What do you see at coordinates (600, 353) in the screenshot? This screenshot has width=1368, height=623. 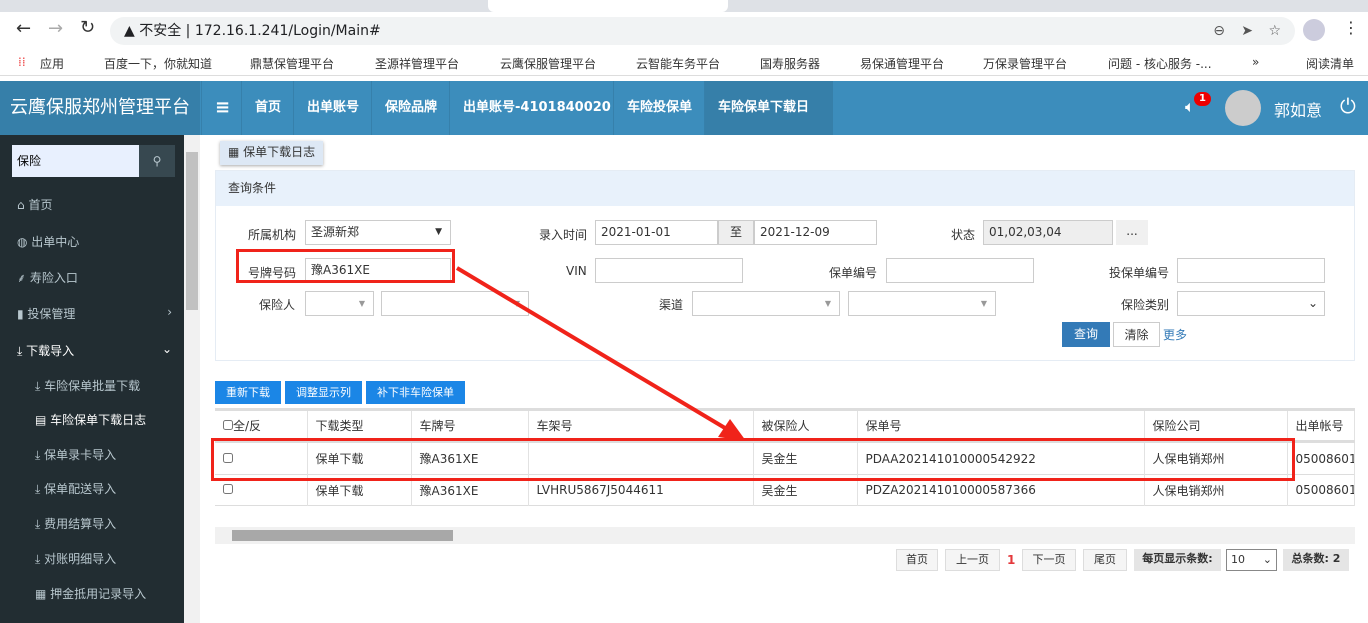 I see `annotation-arrow` at bounding box center [600, 353].